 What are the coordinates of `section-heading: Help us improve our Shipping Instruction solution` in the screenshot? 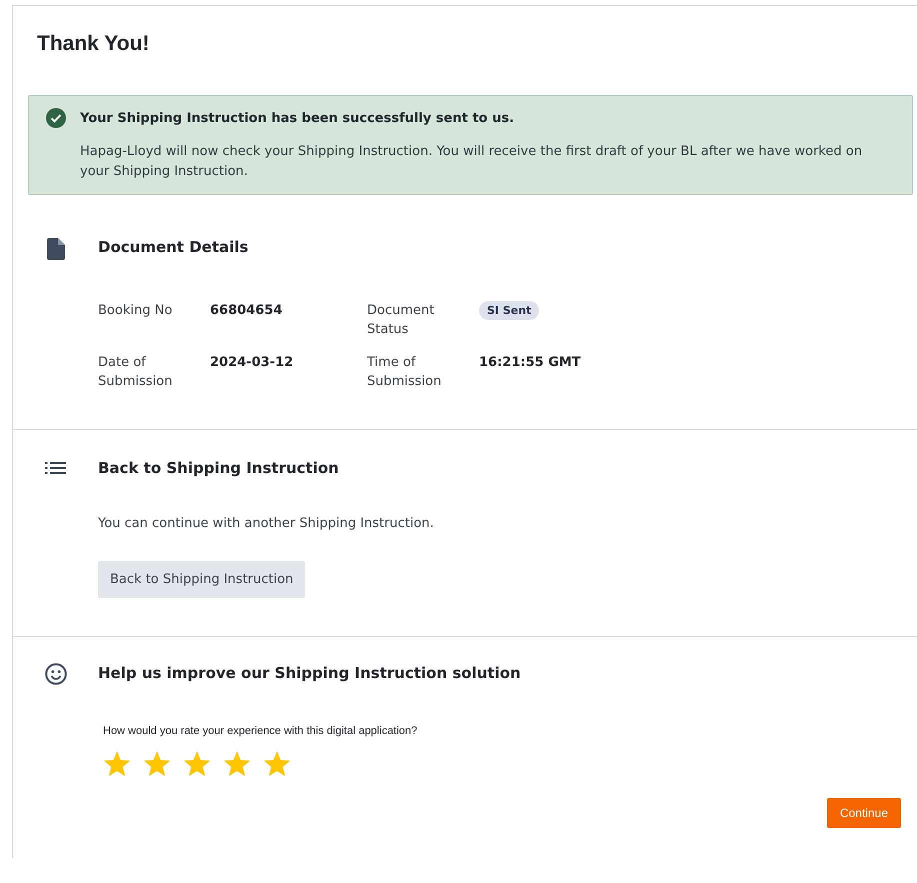 It's located at (310, 673).